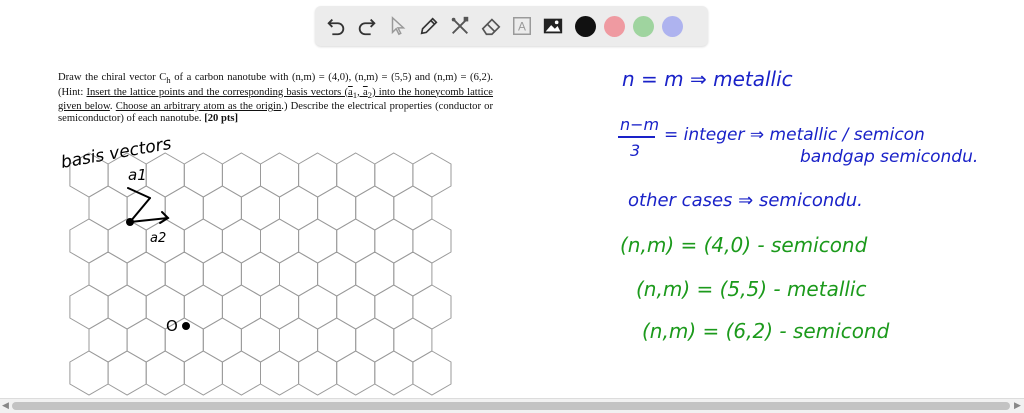 The image size is (1024, 413). Describe the element at coordinates (116, 153) in the screenshot. I see `basis-vectors-label: basis vectors` at that location.